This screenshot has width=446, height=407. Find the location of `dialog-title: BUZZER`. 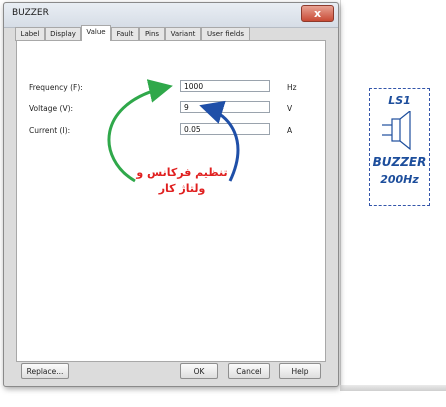

dialog-title: BUZZER is located at coordinates (30, 13).